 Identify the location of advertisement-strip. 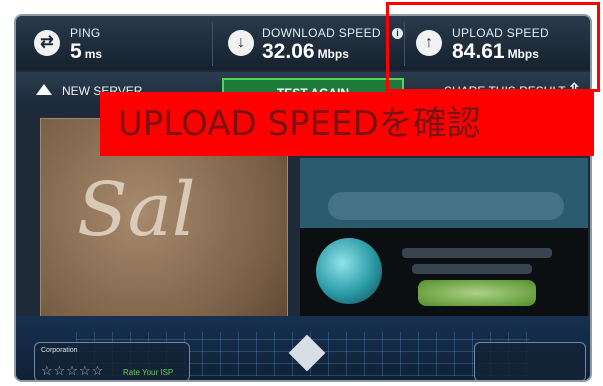
(446, 206).